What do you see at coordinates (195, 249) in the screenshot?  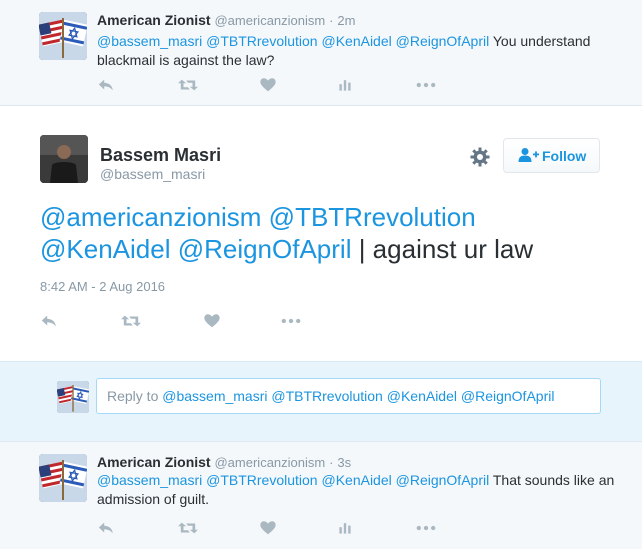 I see `tweet-mentions-line2: @KenAidel @ReignOfApril` at bounding box center [195, 249].